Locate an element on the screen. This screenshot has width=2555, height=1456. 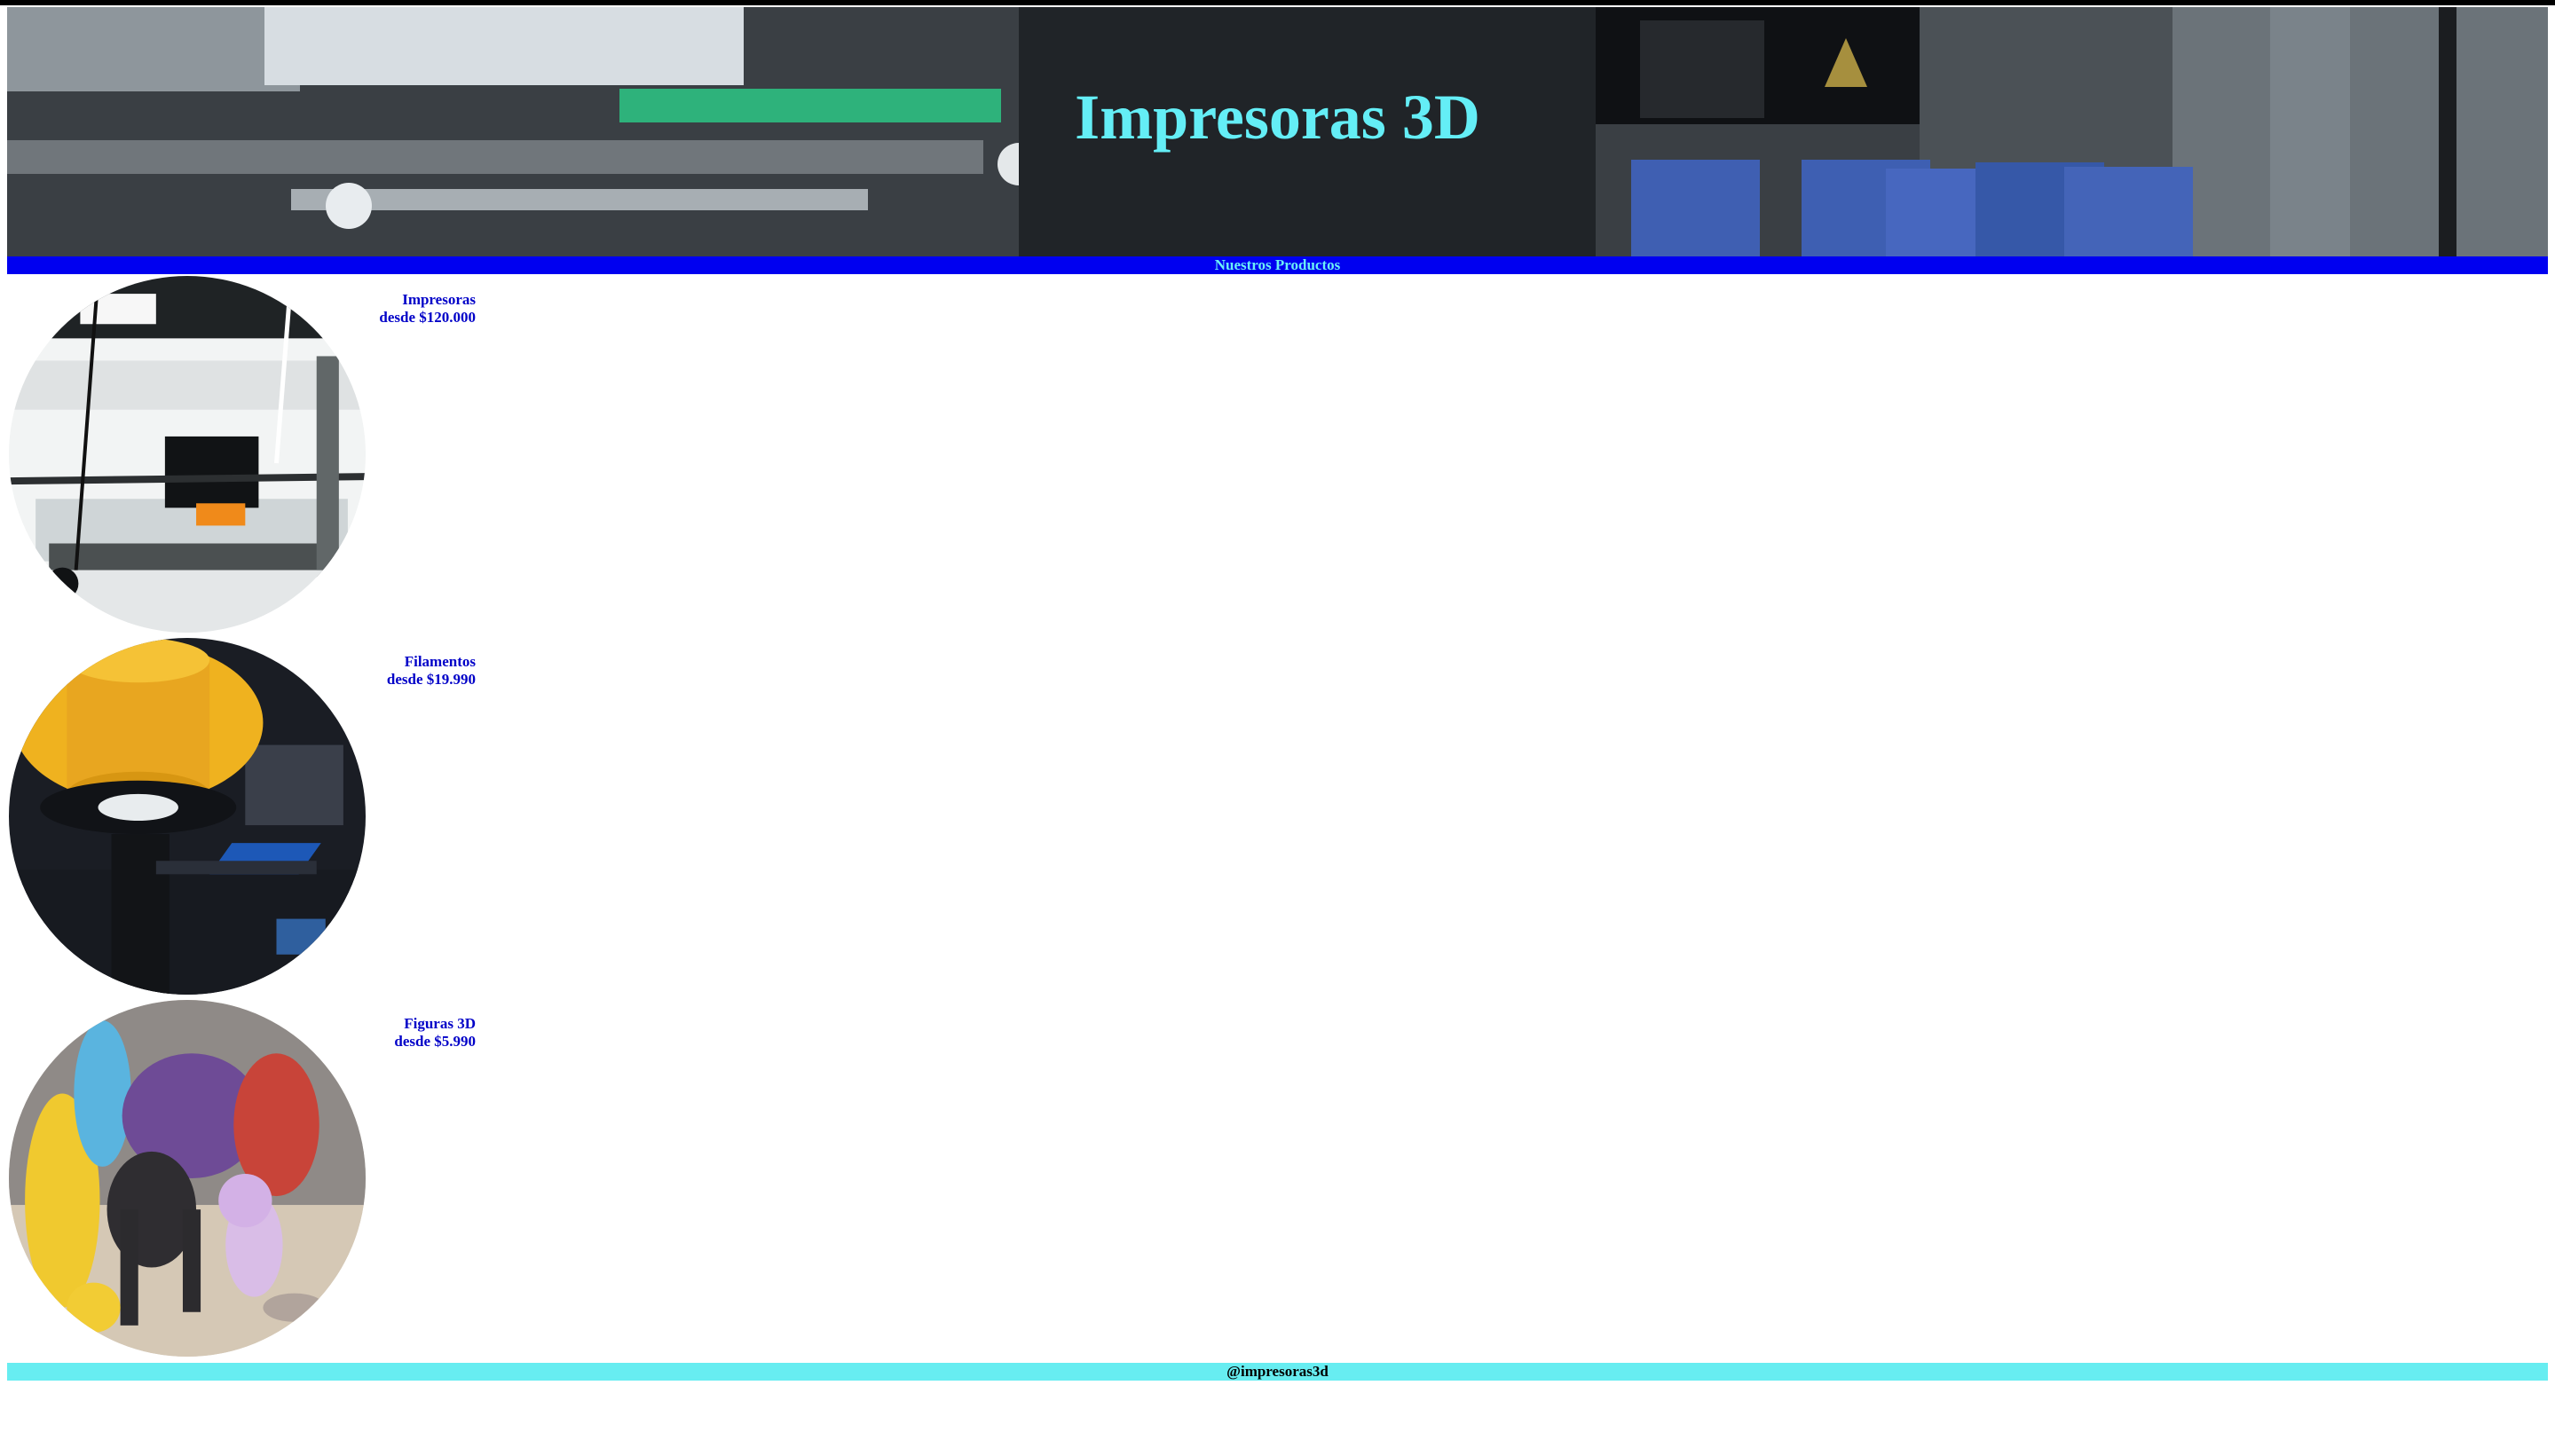
product-info-figures: Figuras 3D desde $5.990 is located at coordinates (376, 1033).